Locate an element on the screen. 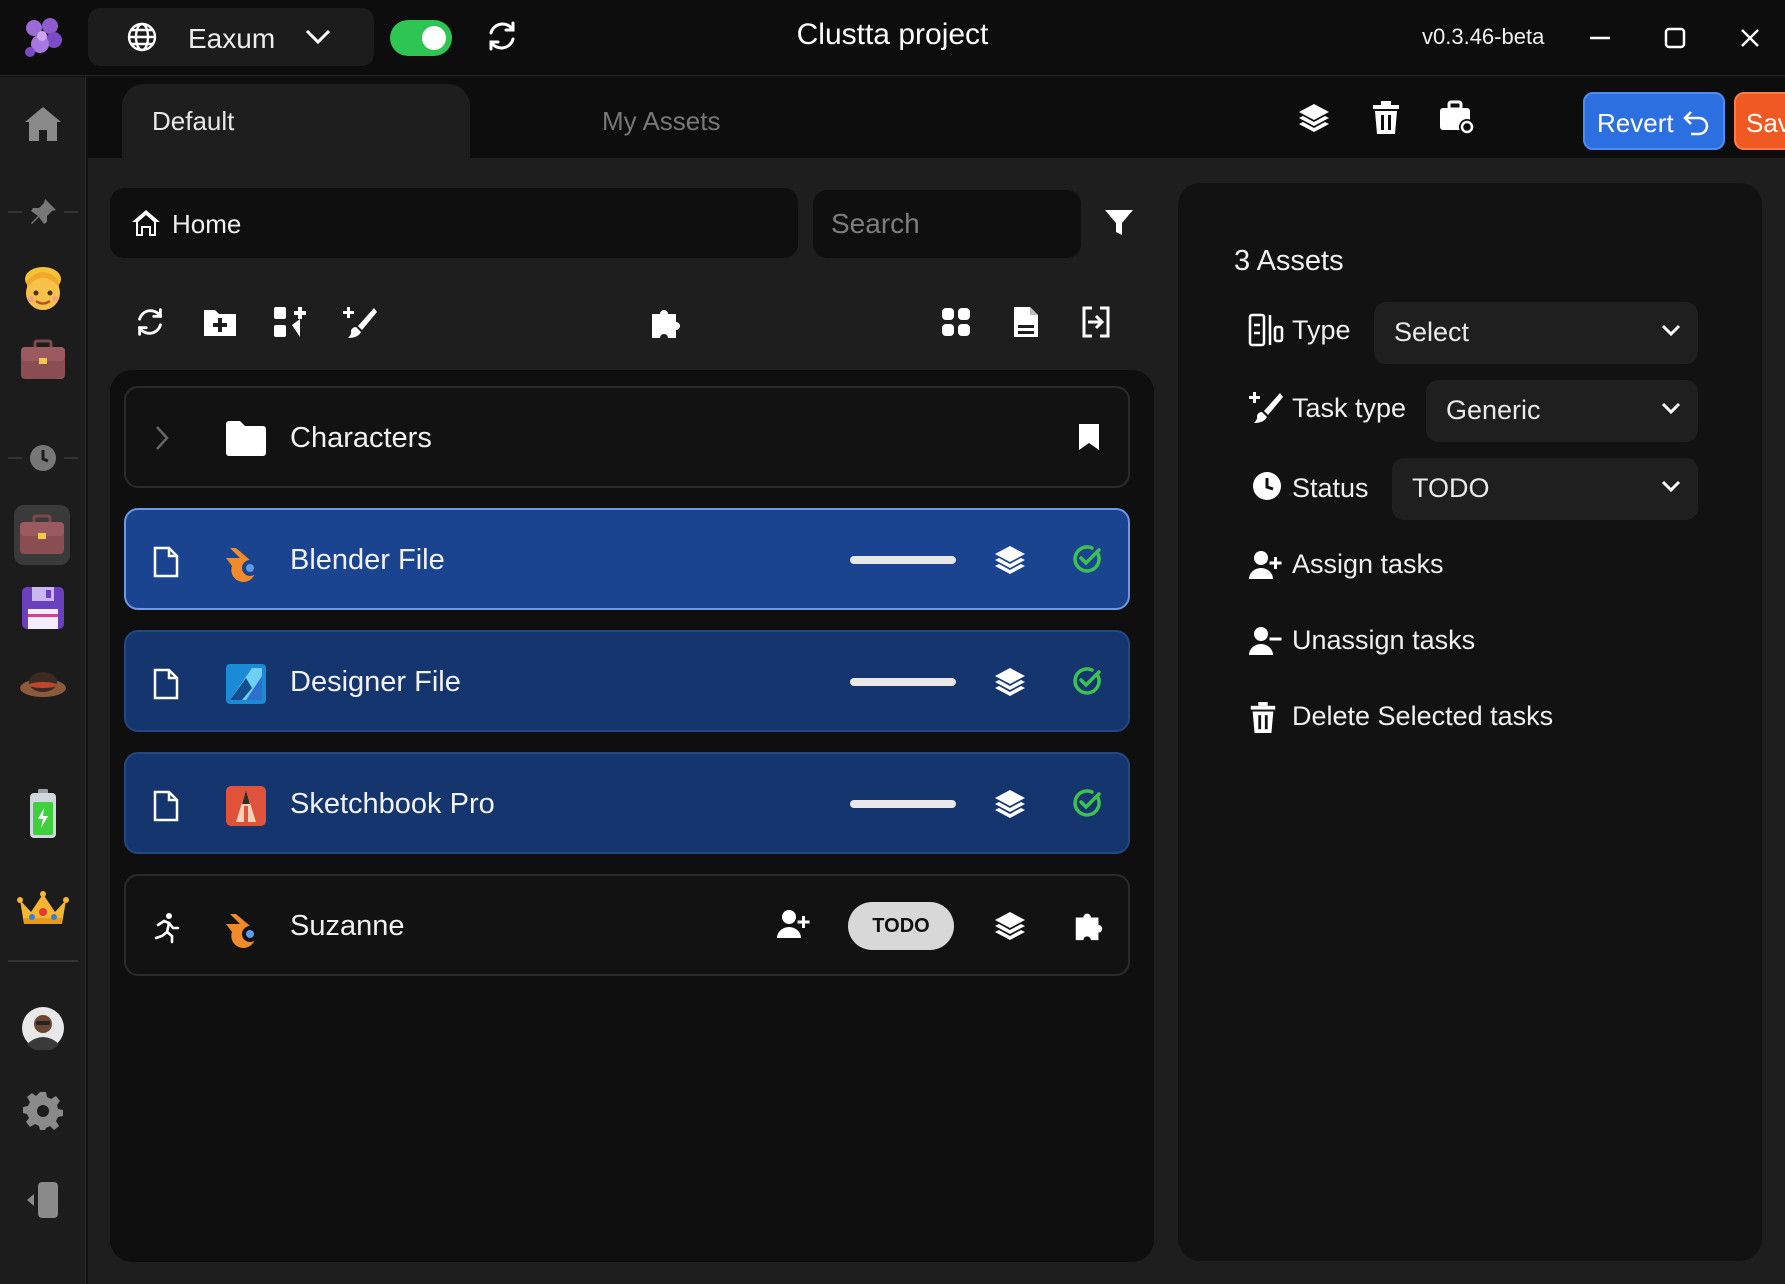 The height and width of the screenshot is (1284, 1785). new-folder-icon is located at coordinates (220, 322).